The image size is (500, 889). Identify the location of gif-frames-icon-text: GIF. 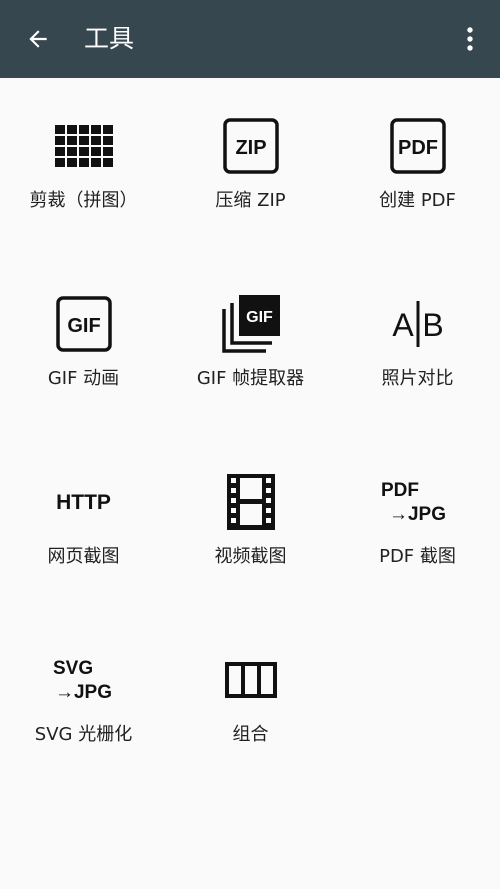
(259, 317).